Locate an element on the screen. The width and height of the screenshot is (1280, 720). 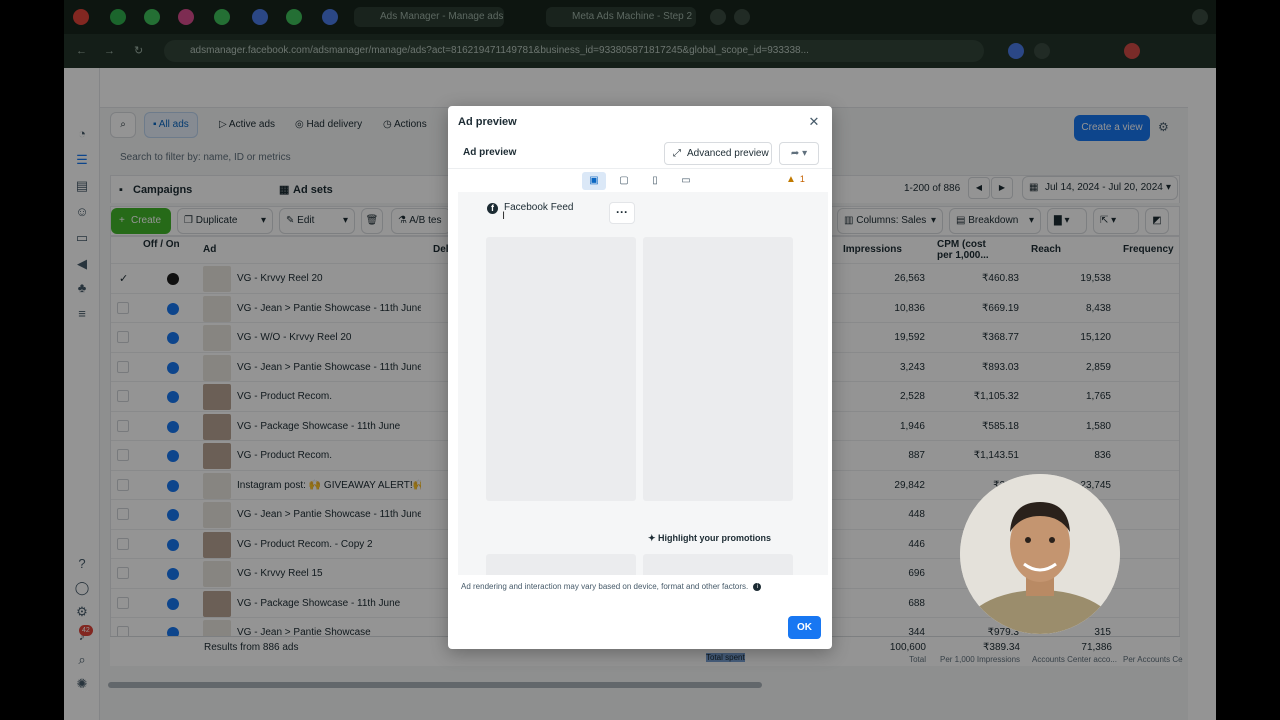
more-options-button: ··· is located at coordinates (622, 213).